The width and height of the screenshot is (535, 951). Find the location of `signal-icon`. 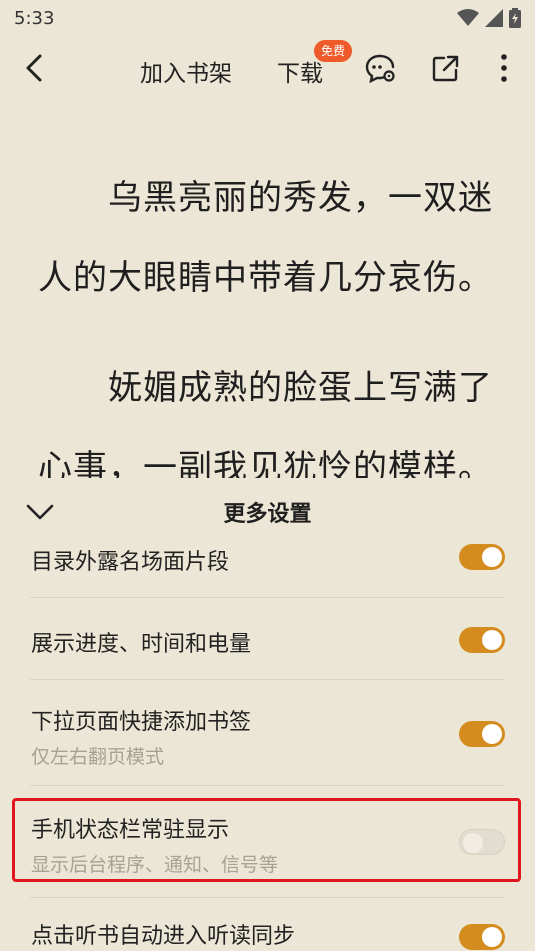

signal-icon is located at coordinates (494, 18).